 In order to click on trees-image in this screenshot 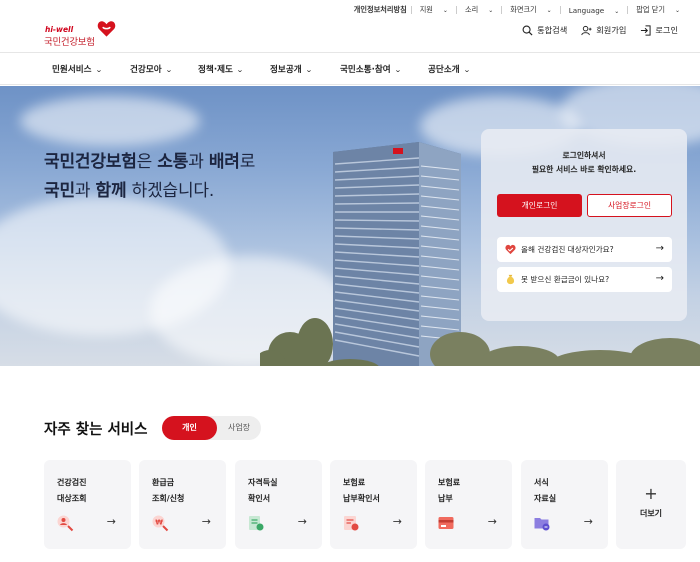, I will do `click(319, 342)`.